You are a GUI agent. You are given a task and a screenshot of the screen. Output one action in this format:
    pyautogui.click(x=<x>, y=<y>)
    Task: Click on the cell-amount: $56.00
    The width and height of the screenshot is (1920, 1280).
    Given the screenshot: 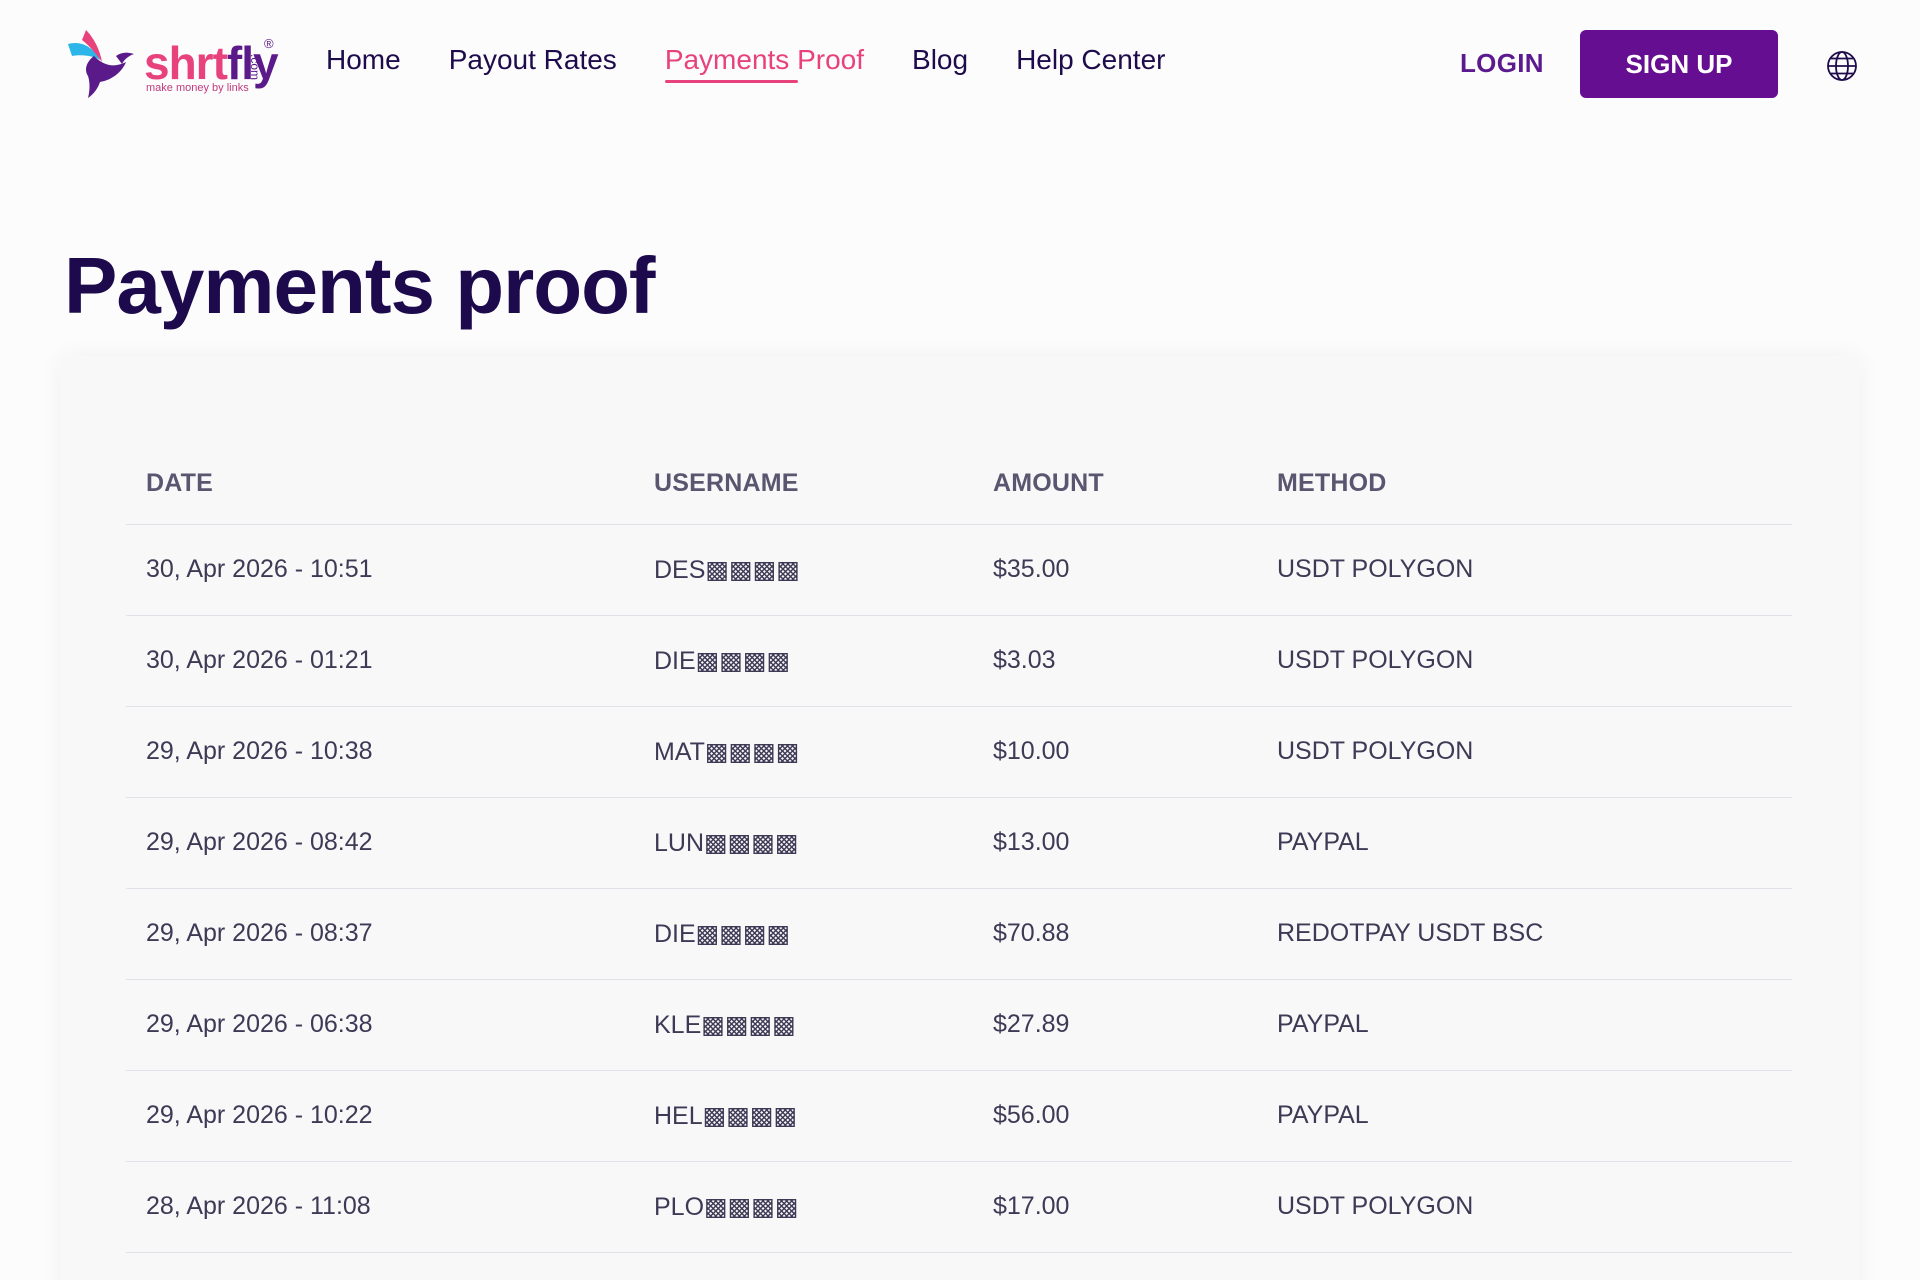 What is the action you would take?
    pyautogui.click(x=1115, y=1116)
    